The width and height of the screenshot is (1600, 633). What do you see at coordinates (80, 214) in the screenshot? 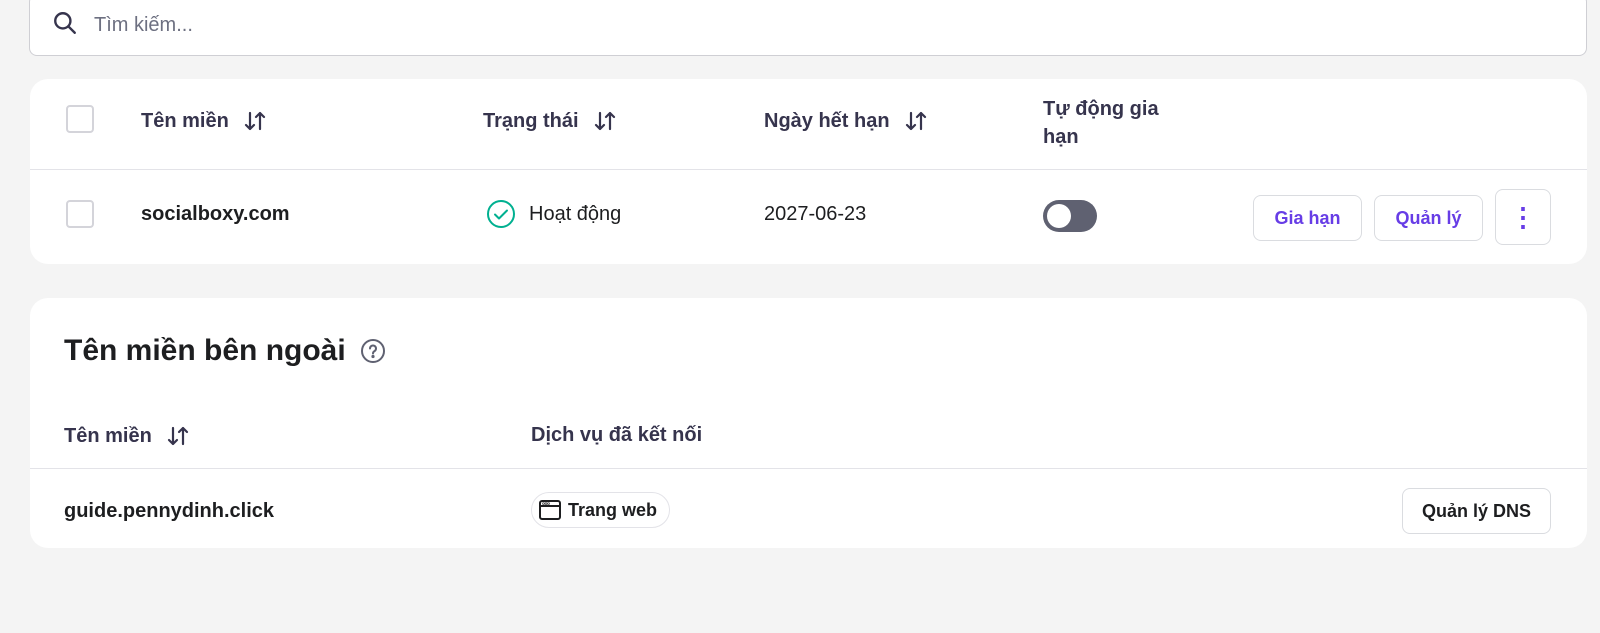
I see `row-checkbox` at bounding box center [80, 214].